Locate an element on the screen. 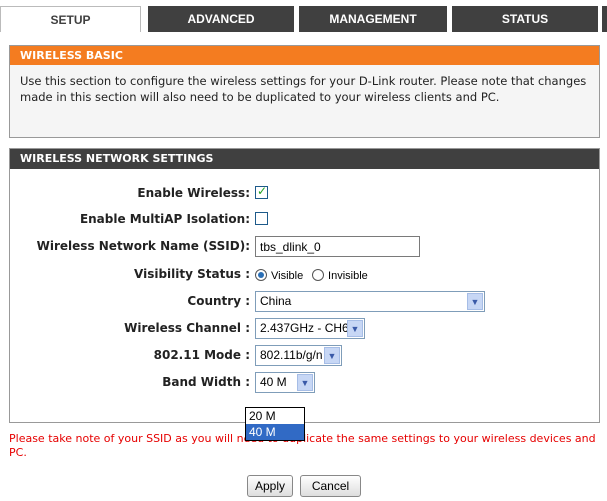 This screenshot has width=607, height=501. tab-edge is located at coordinates (604, 19).